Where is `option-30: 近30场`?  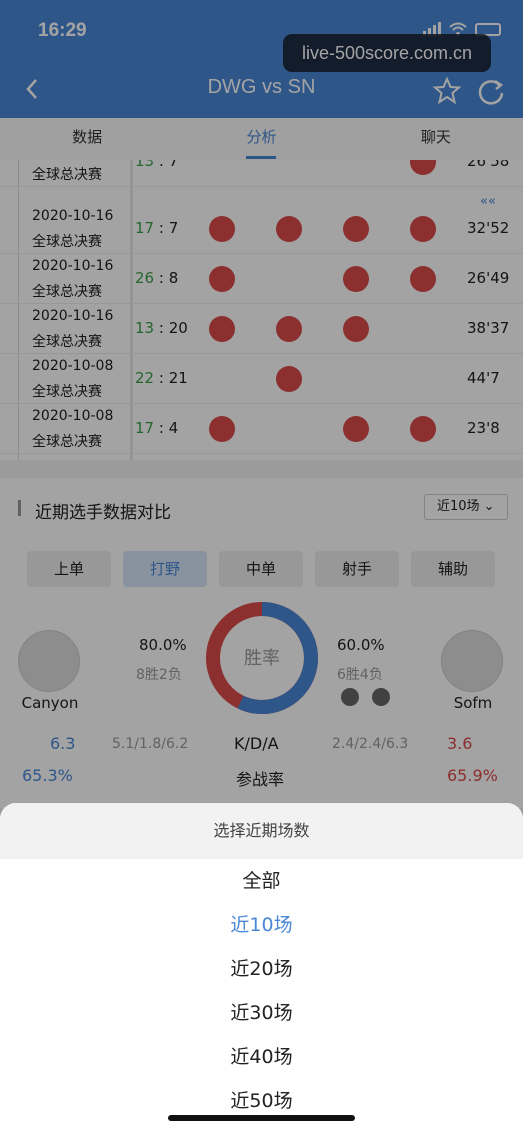 option-30: 近30场 is located at coordinates (261, 1013).